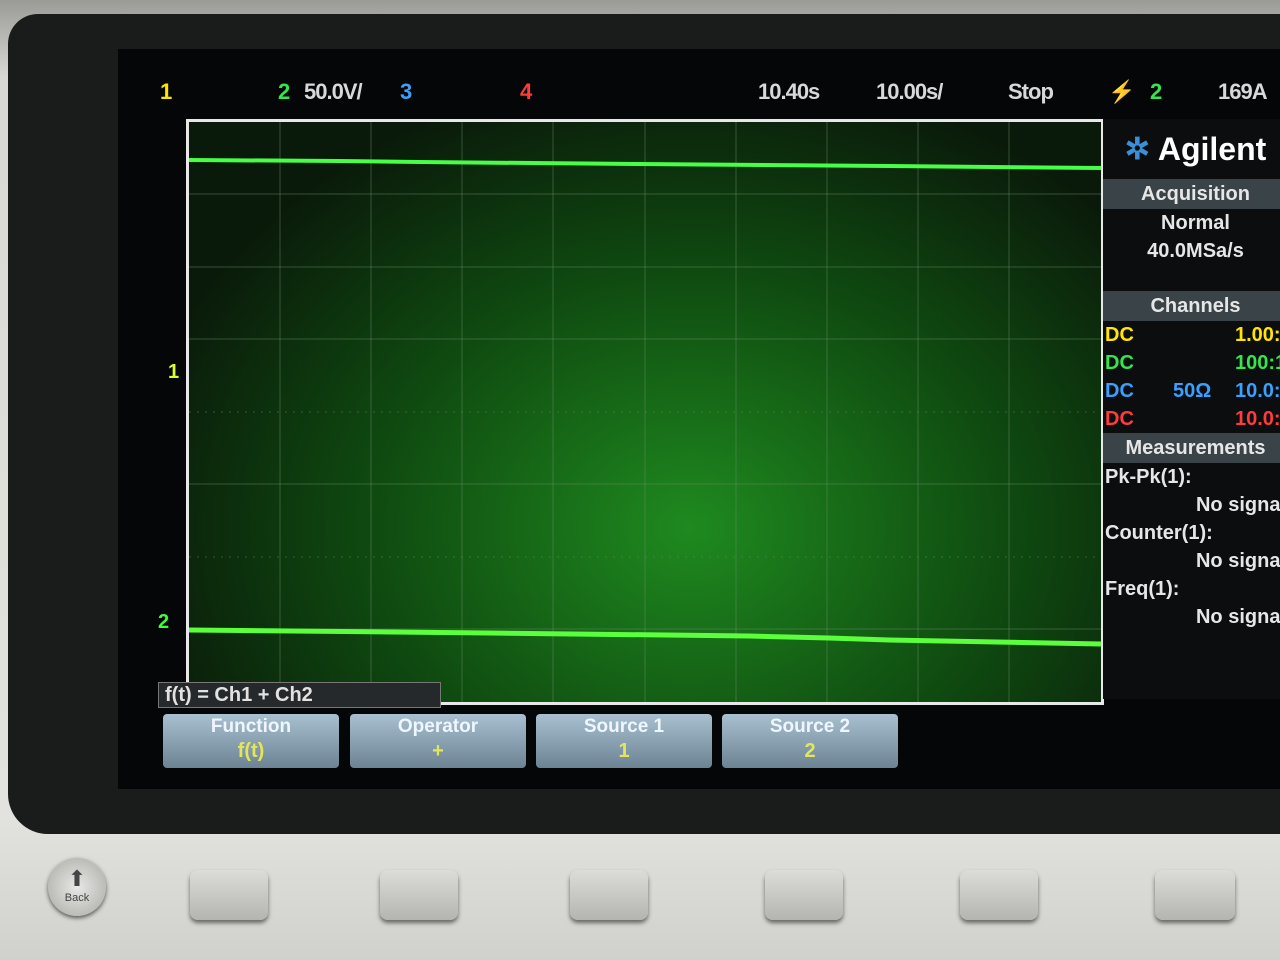  Describe the element at coordinates (1137, 149) in the screenshot. I see `agilent-spark-icon: ✲` at that location.